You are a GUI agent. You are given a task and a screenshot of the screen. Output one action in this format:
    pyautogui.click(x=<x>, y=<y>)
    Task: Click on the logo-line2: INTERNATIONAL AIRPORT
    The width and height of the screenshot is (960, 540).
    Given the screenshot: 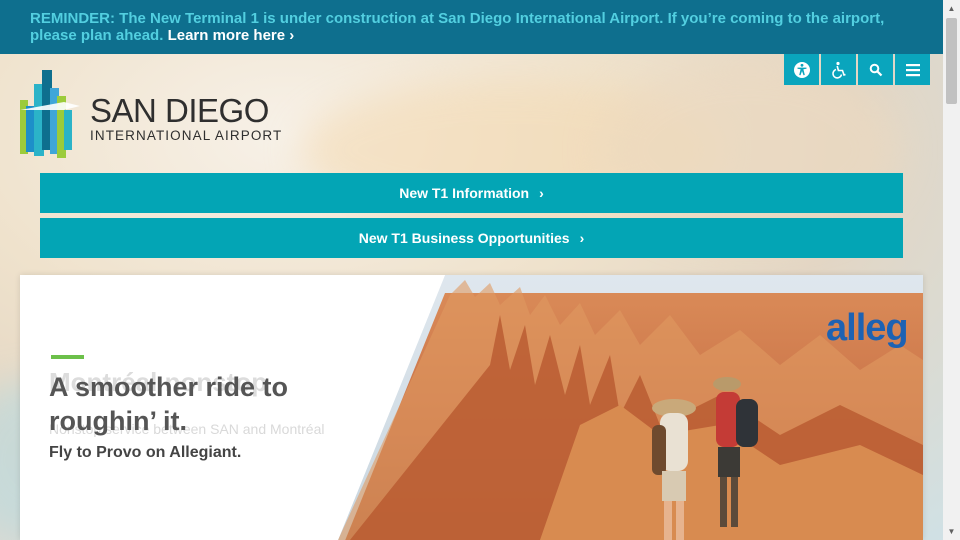 What is the action you would take?
    pyautogui.click(x=186, y=135)
    